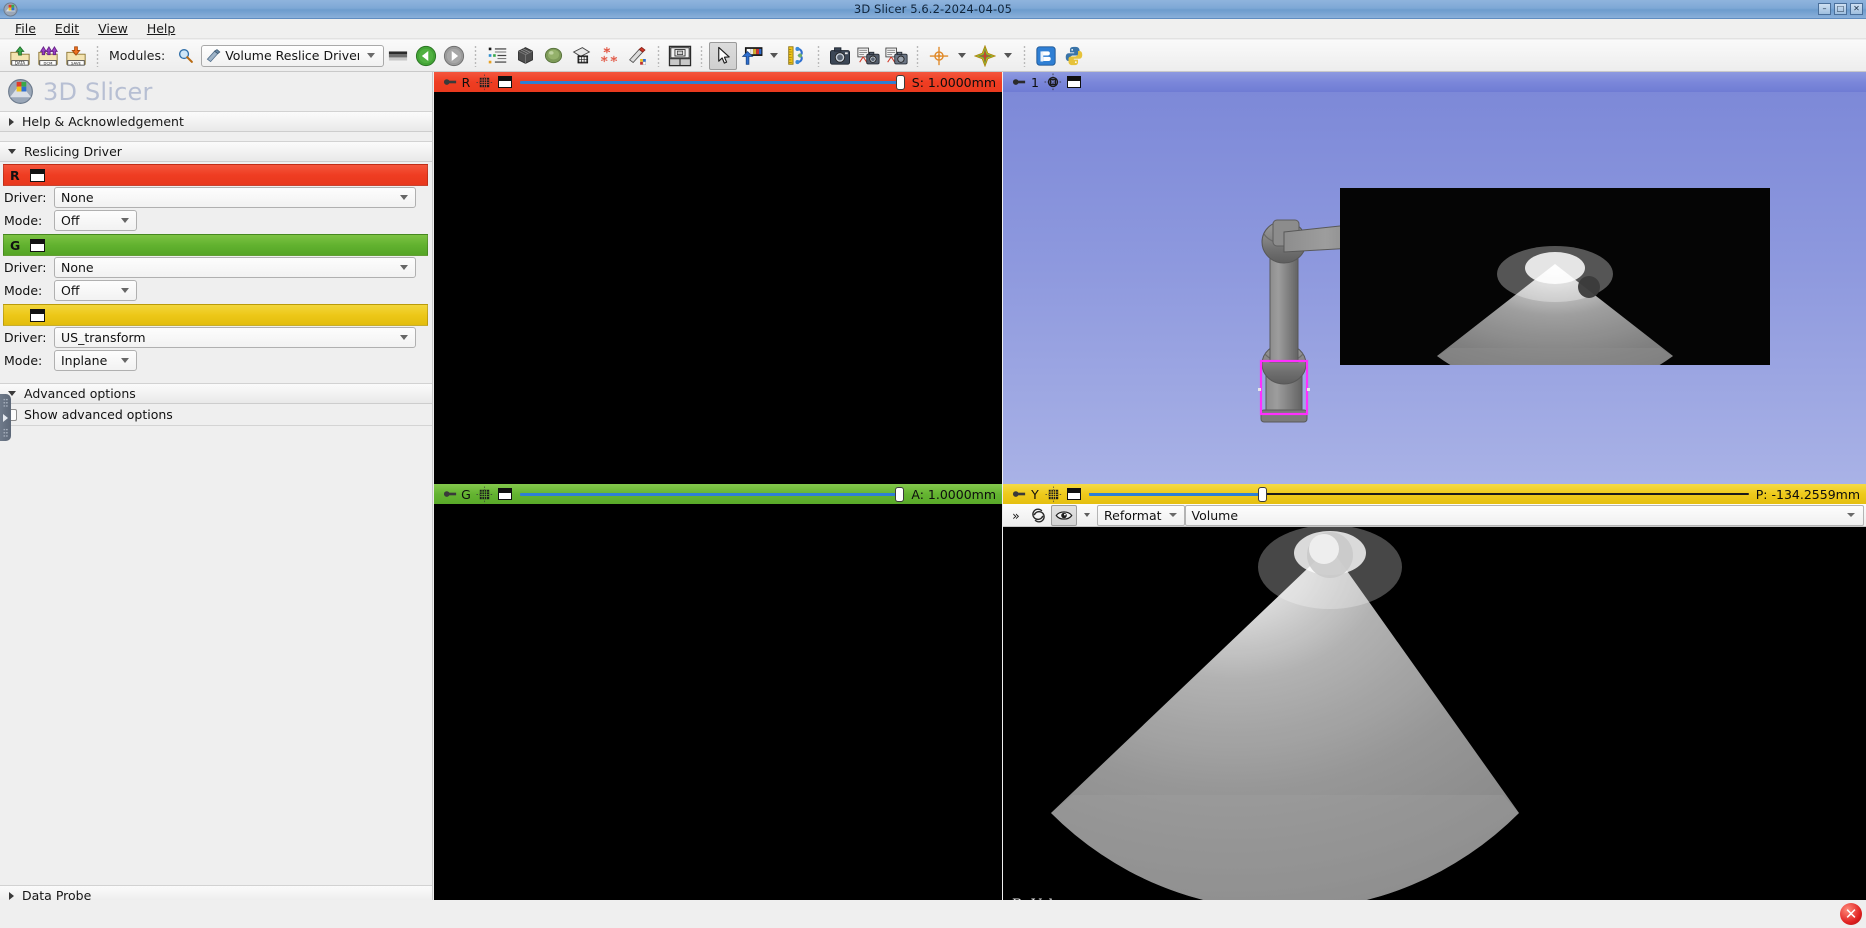  Describe the element at coordinates (48, 56) in the screenshot. I see `load-dicom-icon: DCM` at that location.